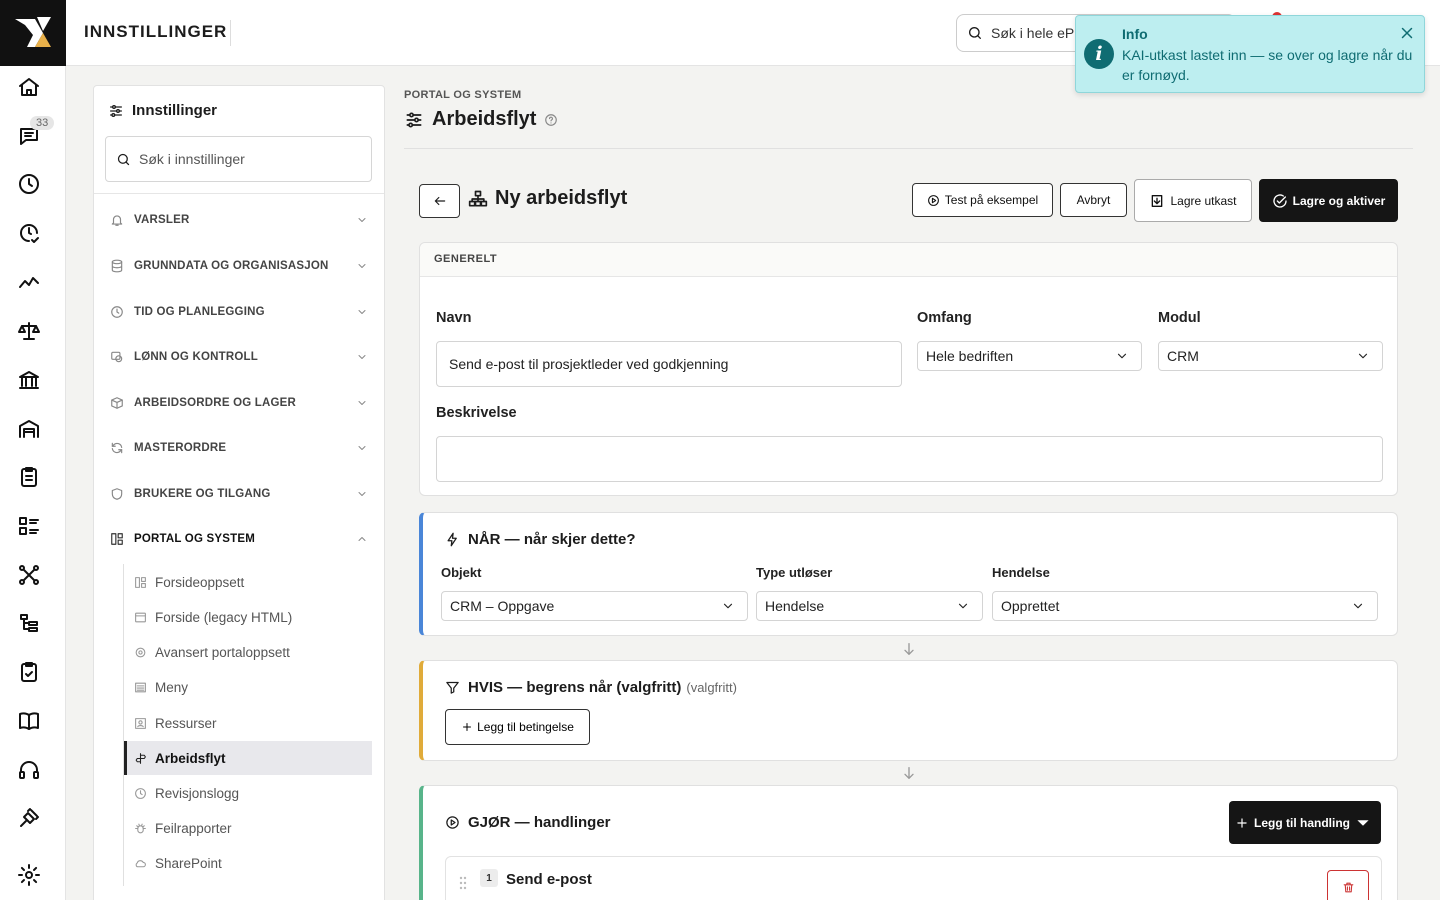 The height and width of the screenshot is (900, 1440). What do you see at coordinates (982, 200) in the screenshot?
I see `test-example-button: Test på eksempel` at bounding box center [982, 200].